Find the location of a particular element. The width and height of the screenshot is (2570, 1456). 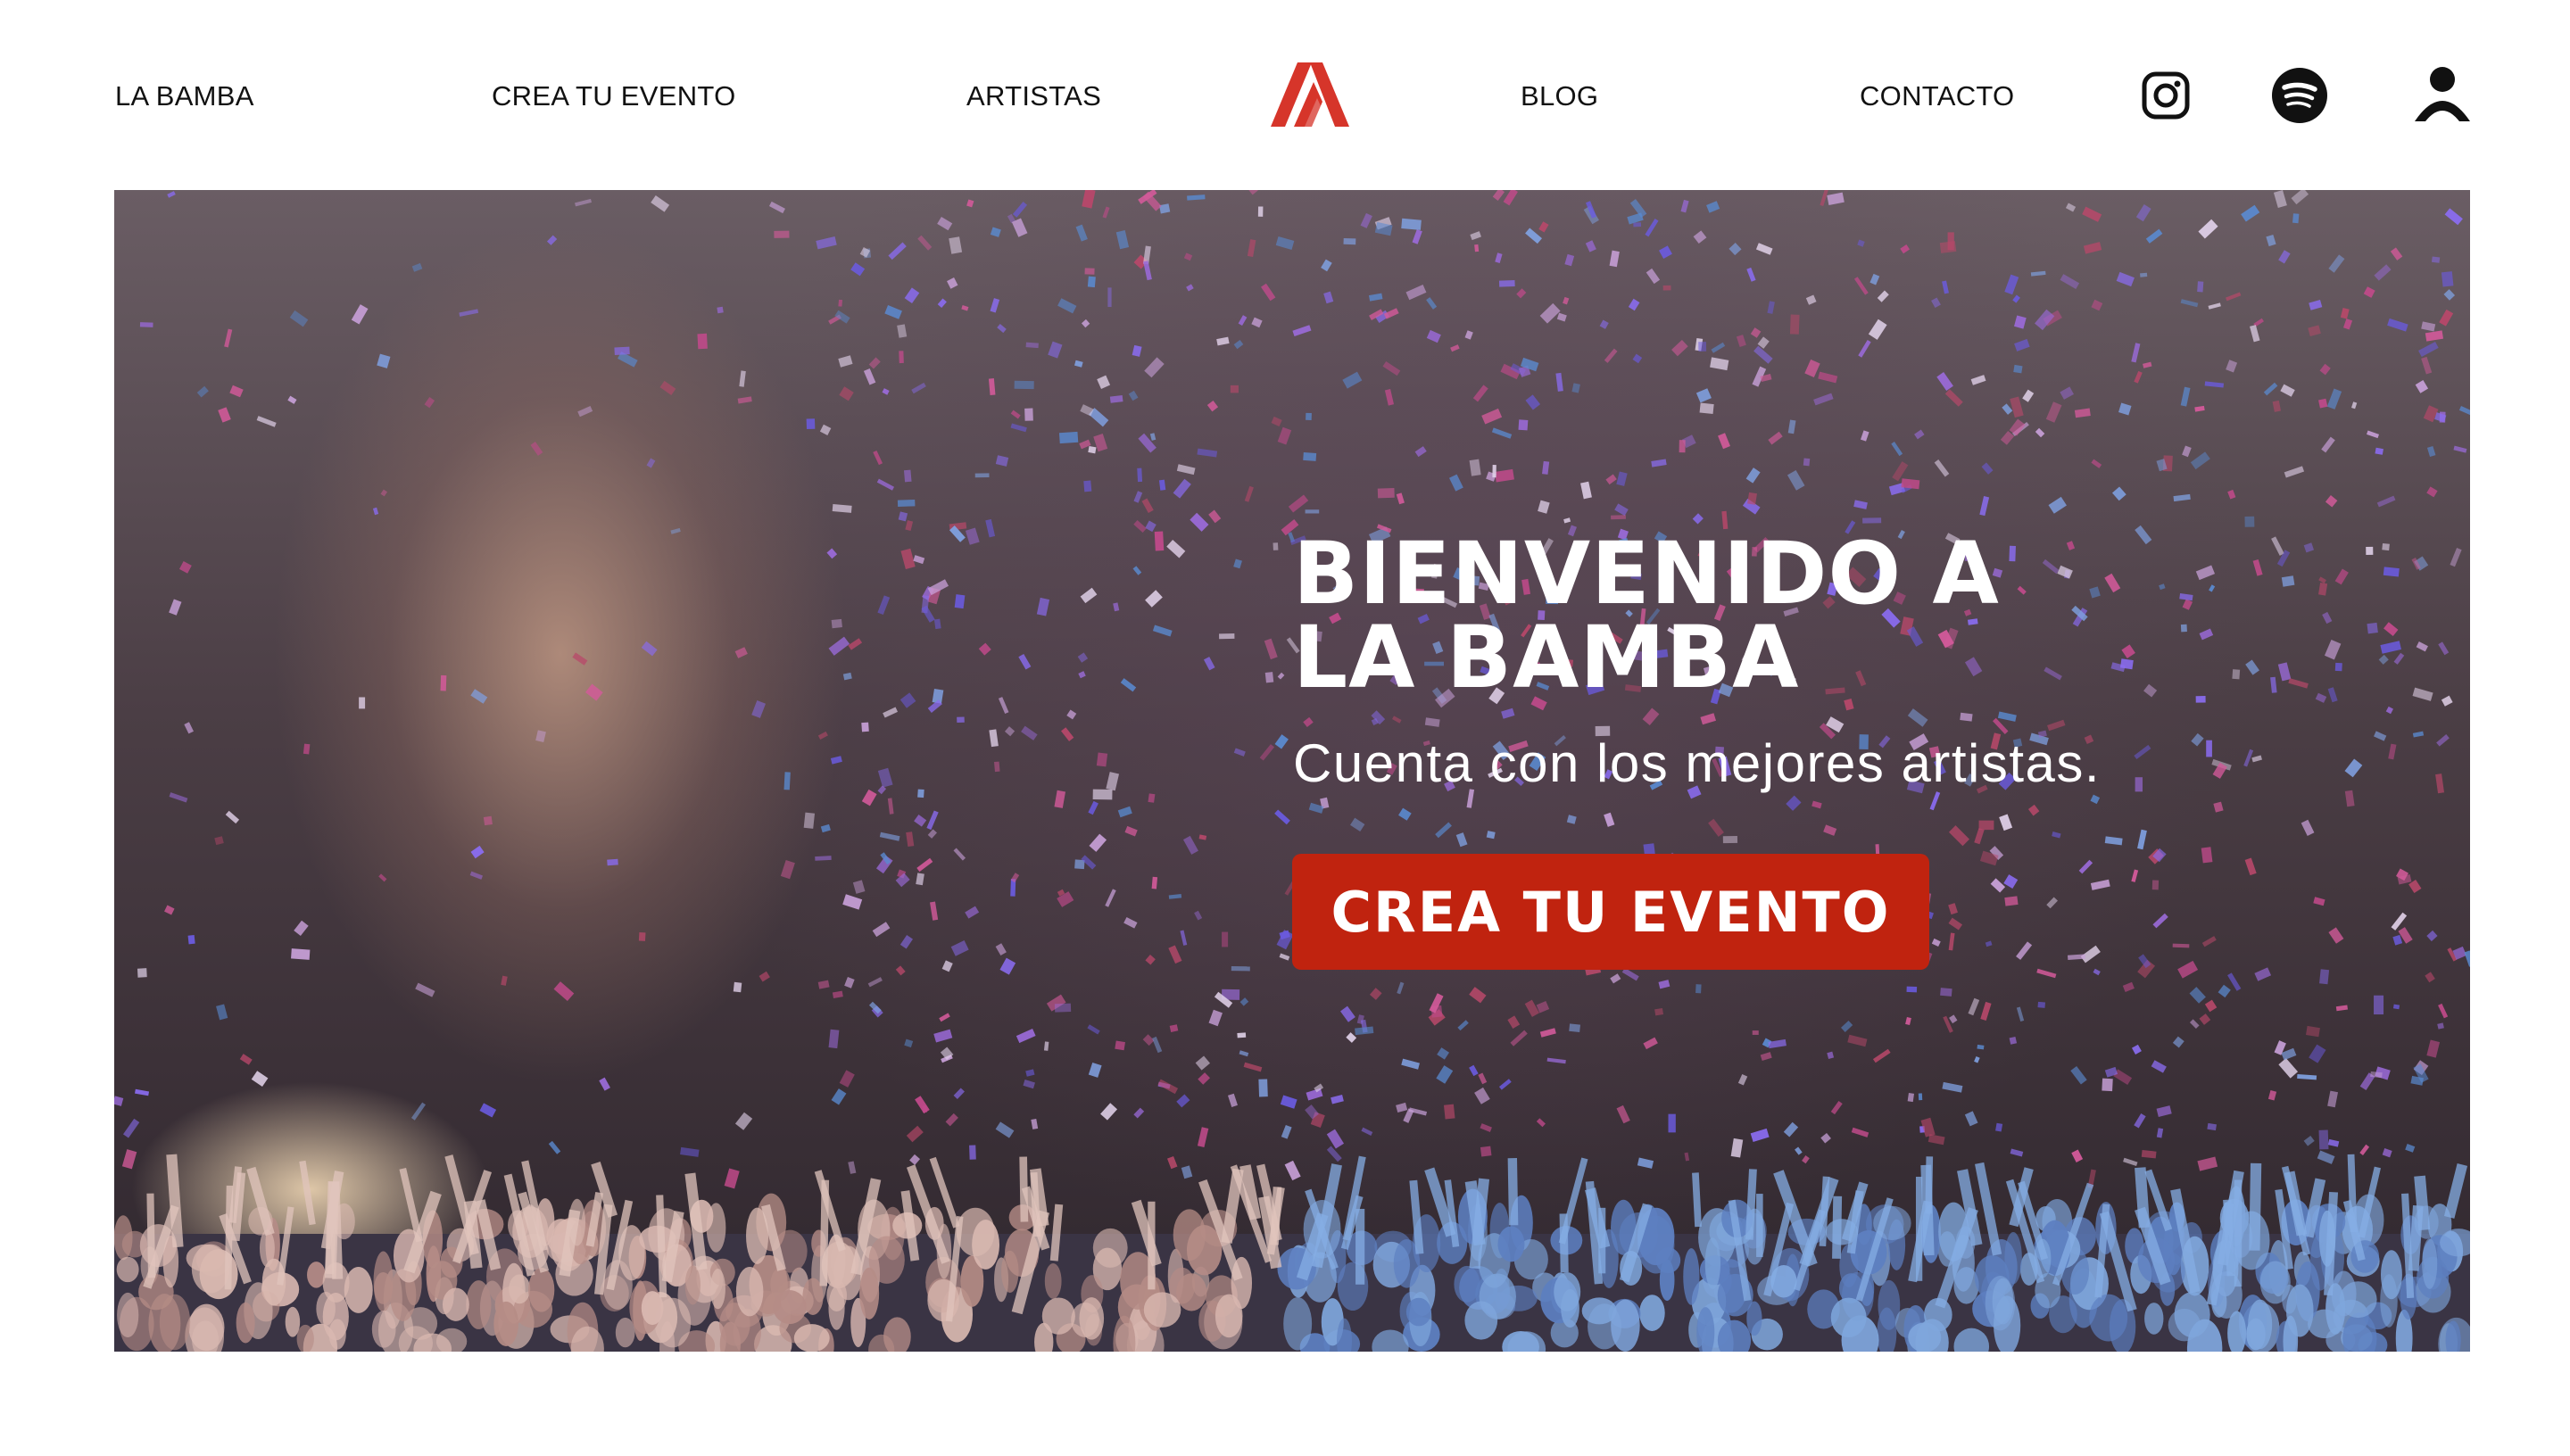

crowd-image is located at coordinates (1292, 1253).